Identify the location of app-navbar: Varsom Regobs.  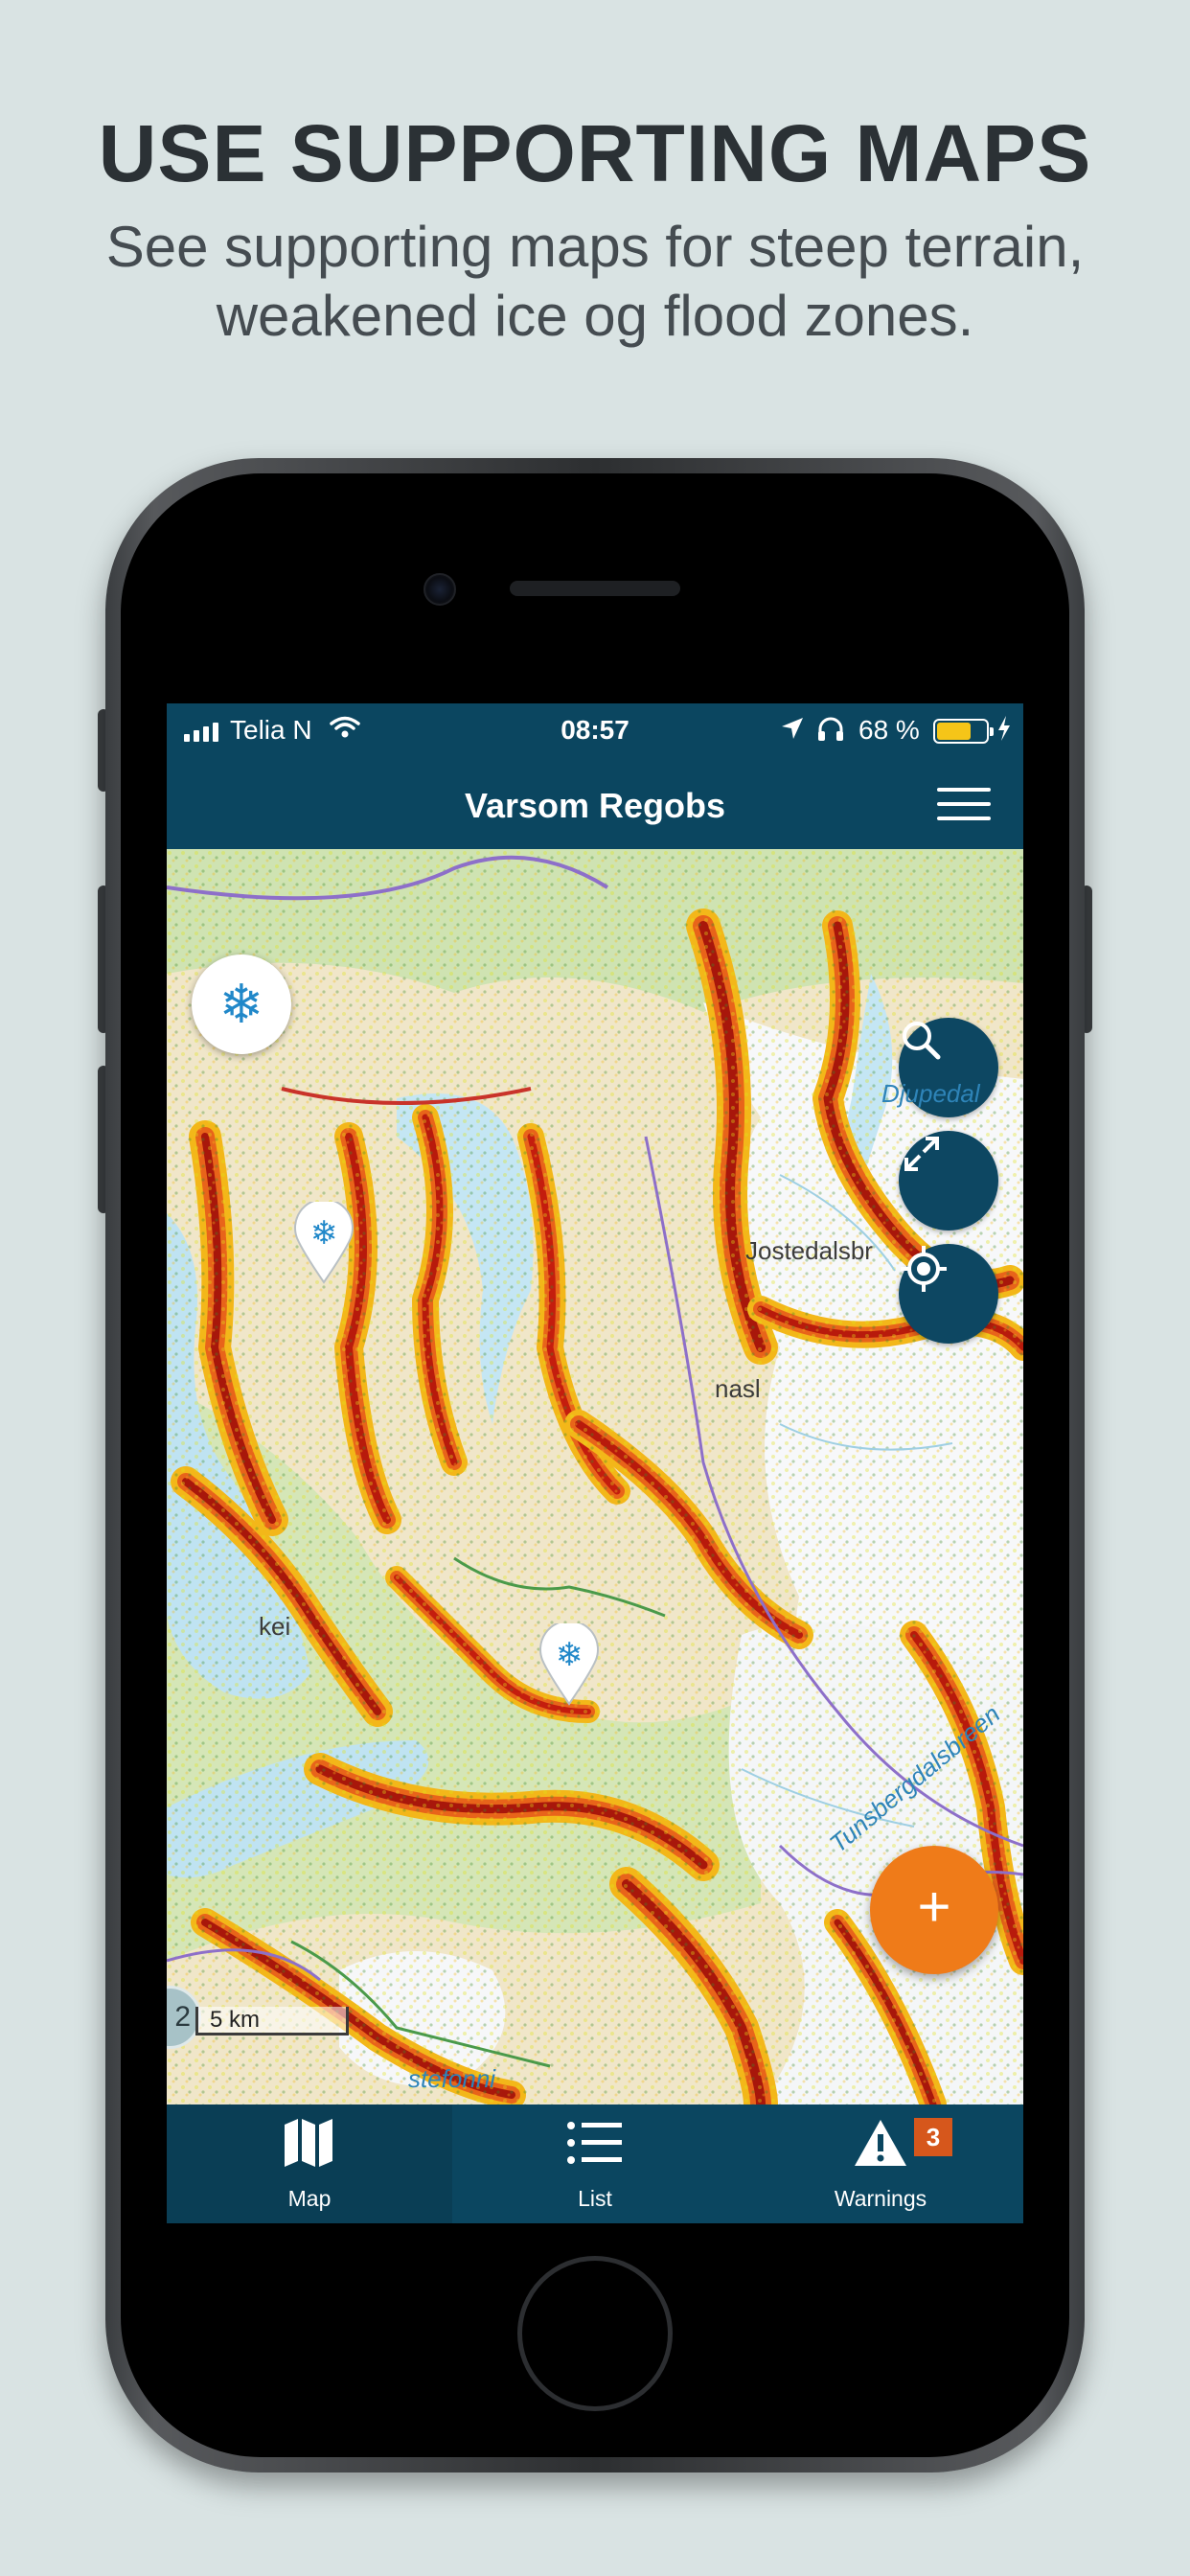
(595, 803).